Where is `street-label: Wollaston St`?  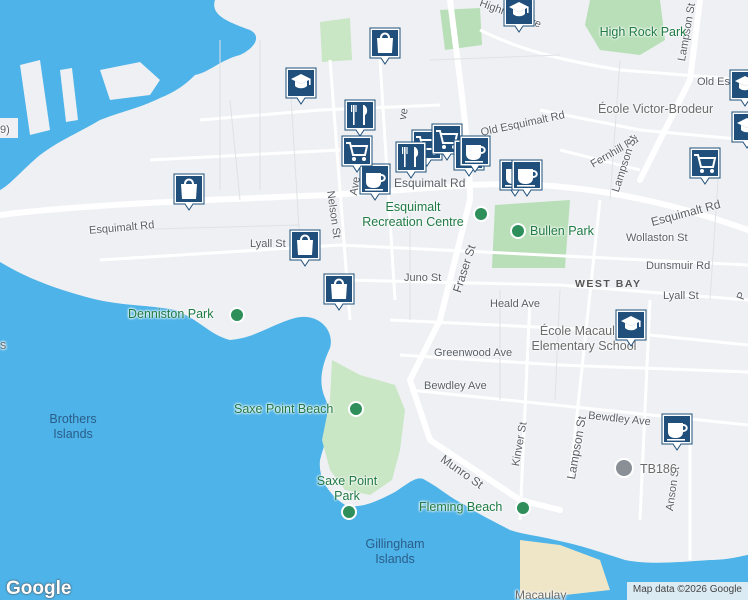 street-label: Wollaston St is located at coordinates (657, 238).